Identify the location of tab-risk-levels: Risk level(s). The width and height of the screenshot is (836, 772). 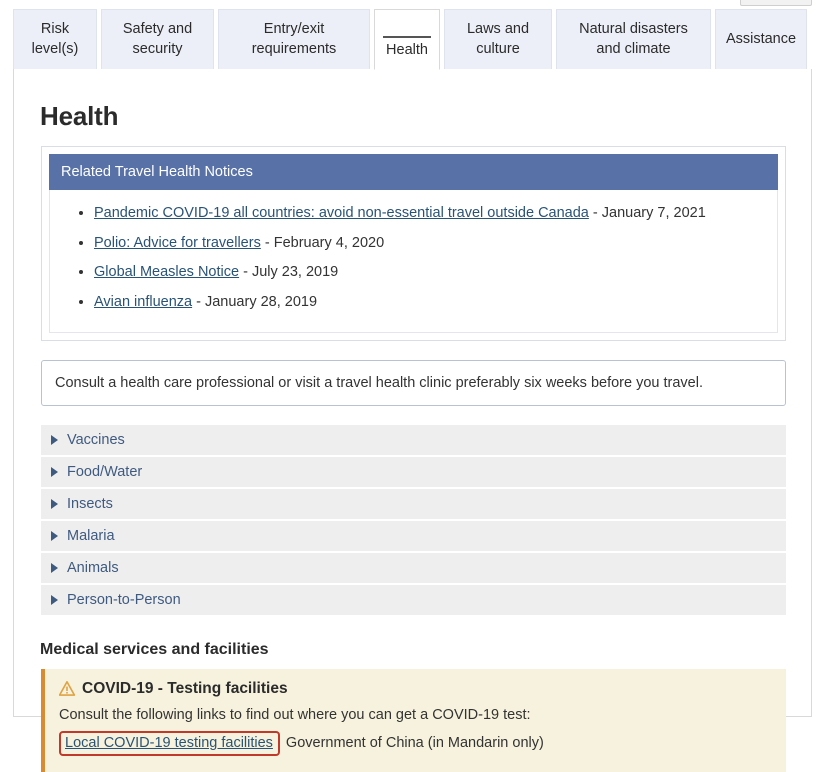
(55, 39).